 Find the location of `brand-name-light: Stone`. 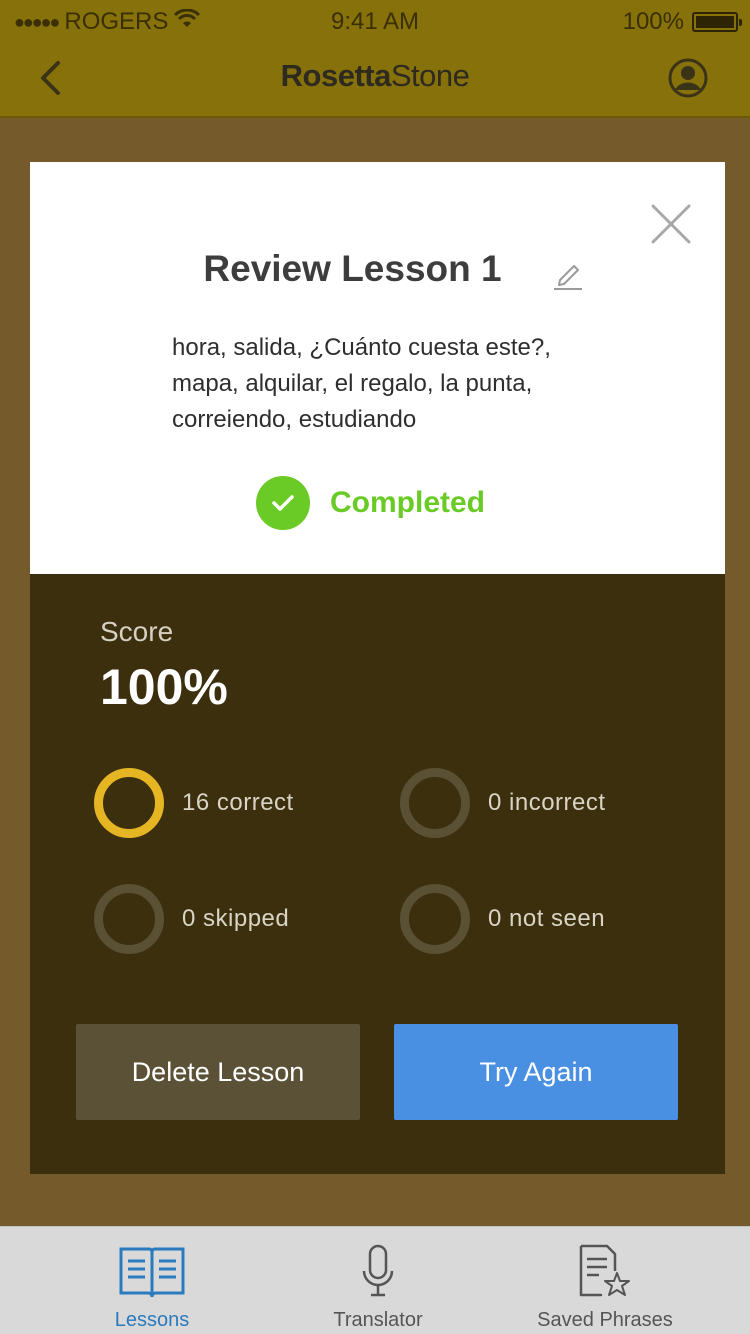

brand-name-light: Stone is located at coordinates (430, 75).